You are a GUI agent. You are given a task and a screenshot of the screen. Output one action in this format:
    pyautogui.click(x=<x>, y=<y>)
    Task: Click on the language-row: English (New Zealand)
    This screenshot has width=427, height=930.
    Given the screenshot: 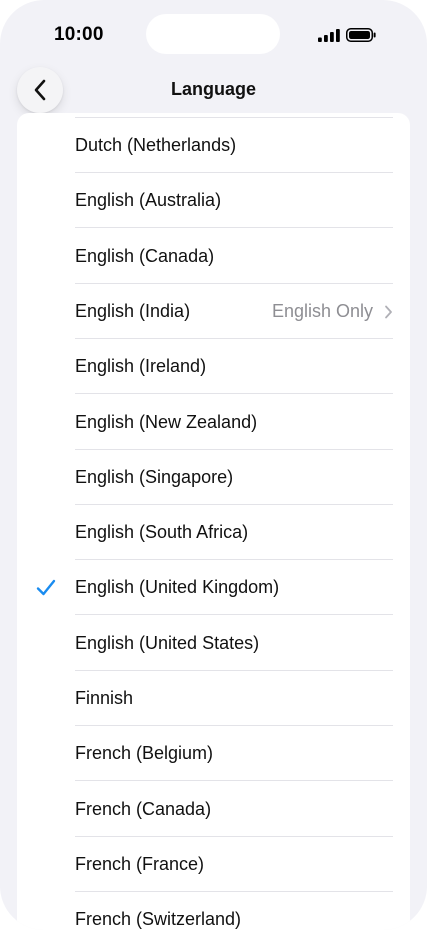 What is the action you would take?
    pyautogui.click(x=213, y=422)
    